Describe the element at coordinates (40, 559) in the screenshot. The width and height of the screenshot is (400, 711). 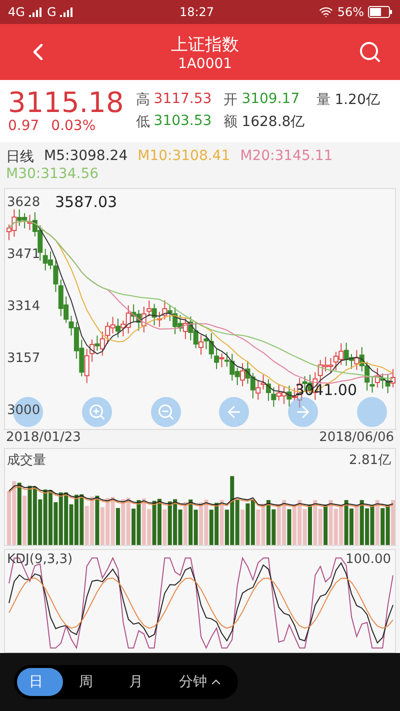
I see `kdj-title: KDJ(9,3,3)` at that location.